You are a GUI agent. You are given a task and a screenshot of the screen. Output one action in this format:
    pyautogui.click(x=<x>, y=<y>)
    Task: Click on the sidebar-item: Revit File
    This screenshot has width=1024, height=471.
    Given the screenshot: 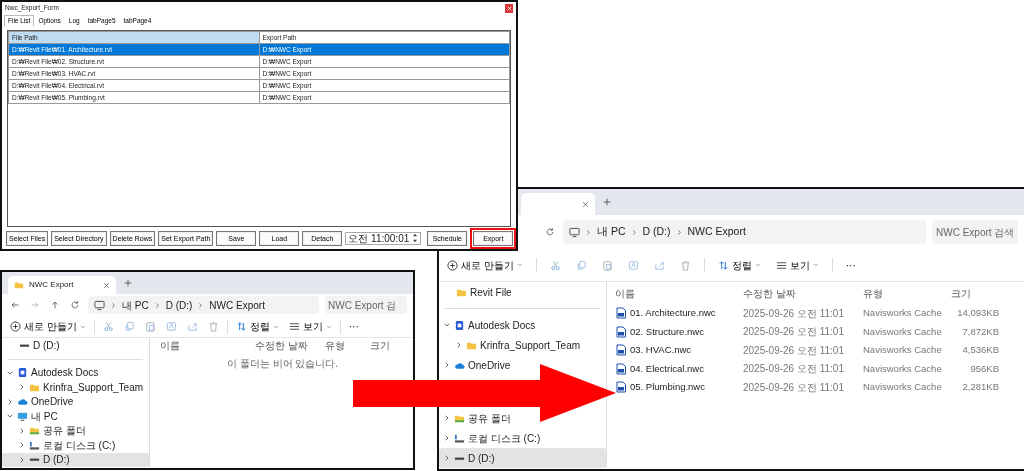 What is the action you would take?
    pyautogui.click(x=478, y=292)
    